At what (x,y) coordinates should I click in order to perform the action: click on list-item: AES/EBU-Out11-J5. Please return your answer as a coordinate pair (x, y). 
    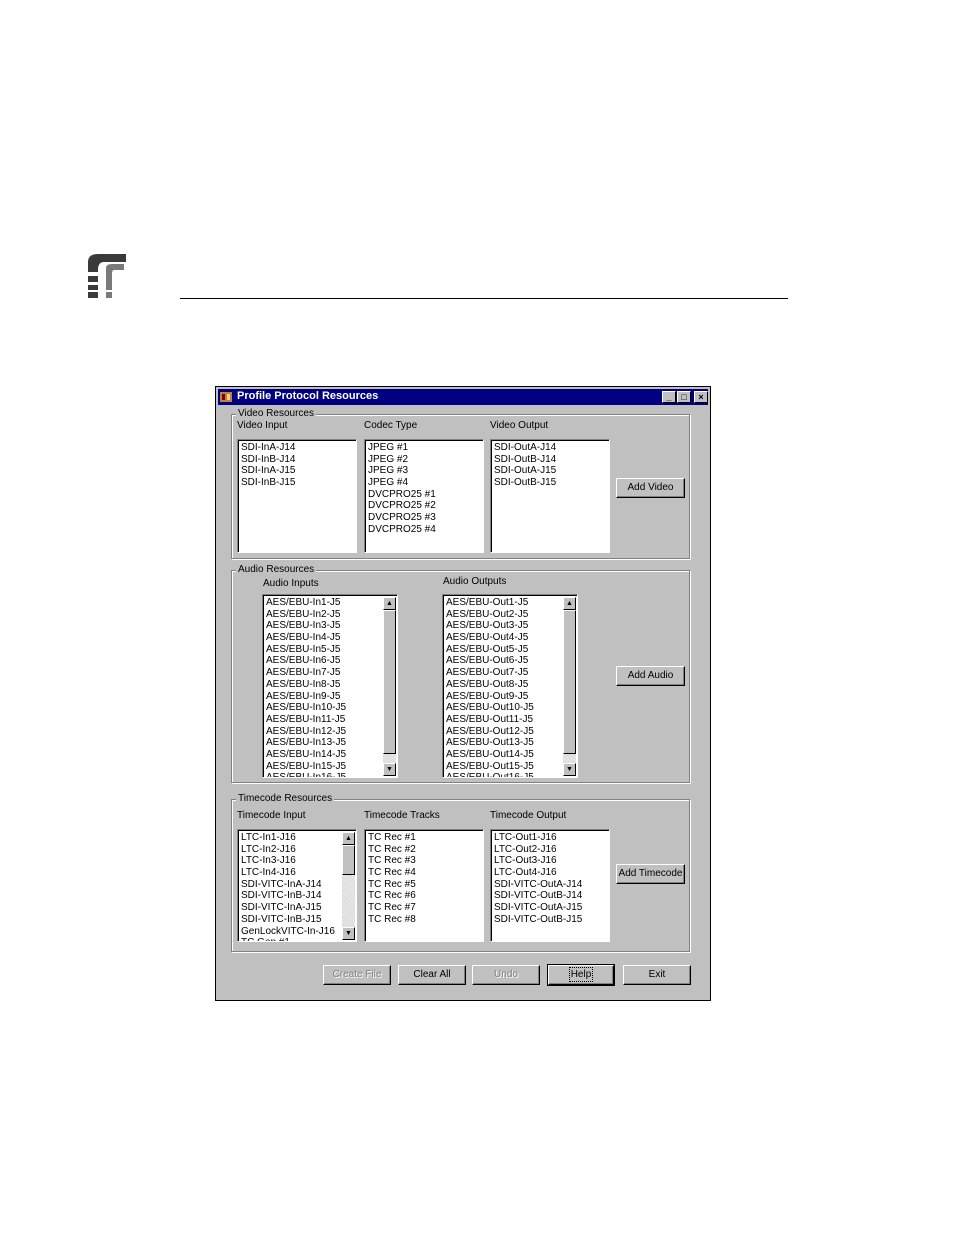
    Looking at the image, I should click on (503, 720).